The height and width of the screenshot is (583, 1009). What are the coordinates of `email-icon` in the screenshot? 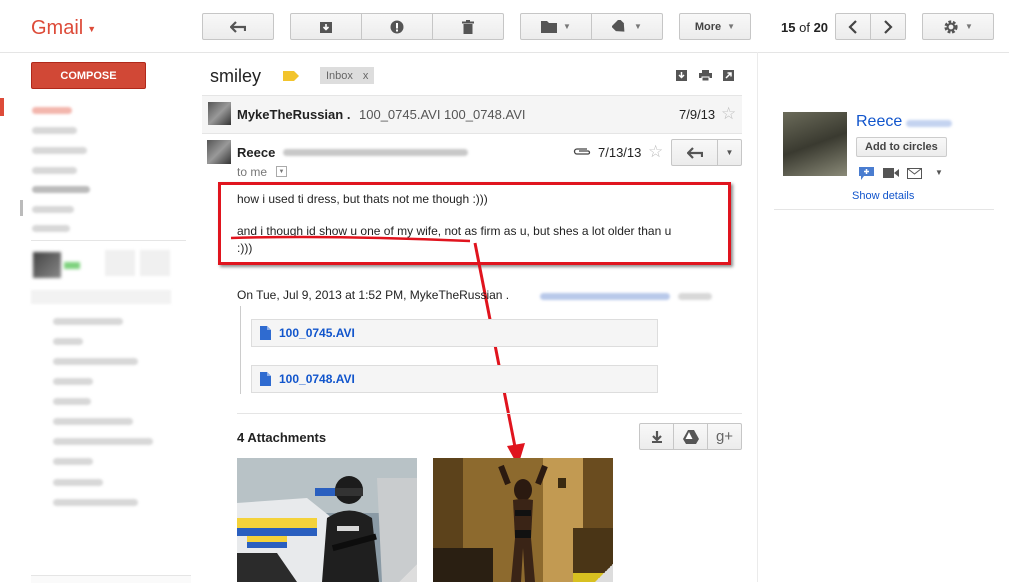 It's located at (914, 173).